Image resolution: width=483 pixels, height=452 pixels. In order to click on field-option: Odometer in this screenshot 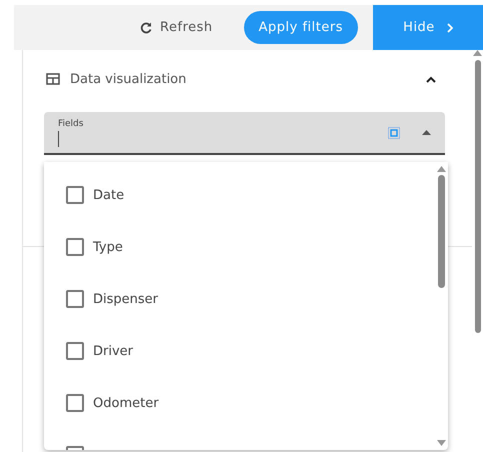, I will do `click(239, 403)`.